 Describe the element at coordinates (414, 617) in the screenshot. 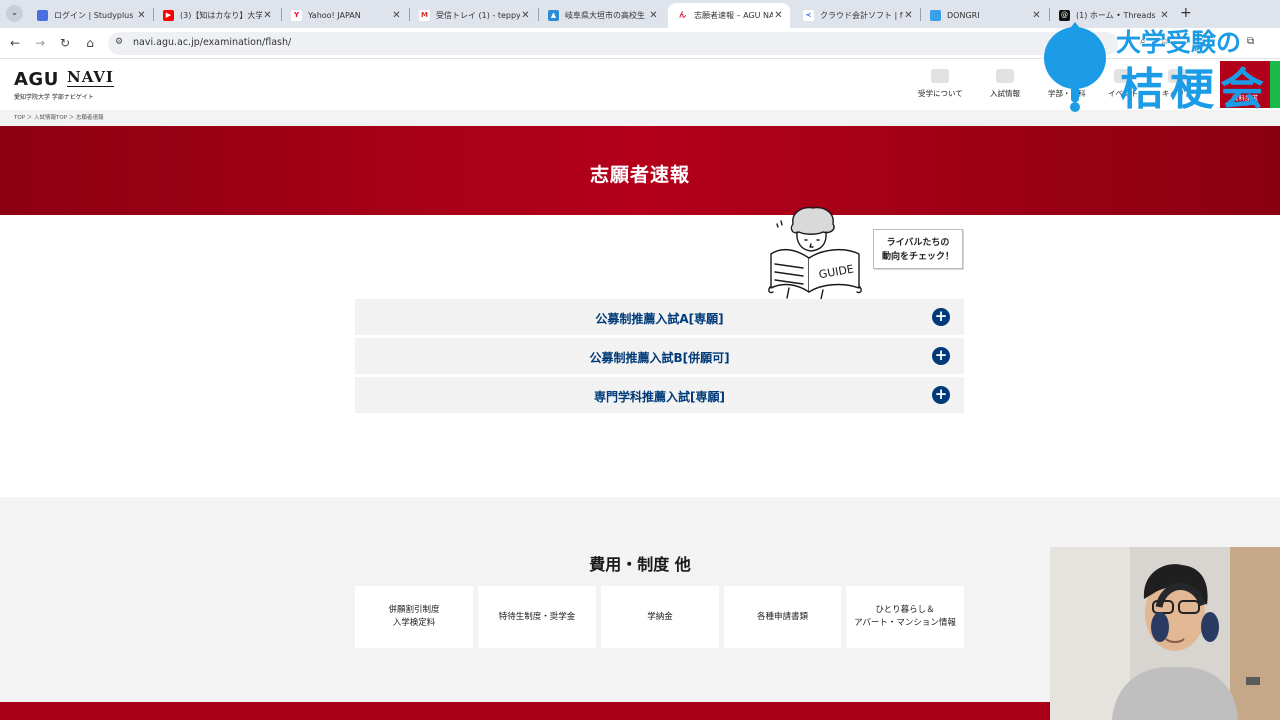

I see `card-discount-exam-fee: 併願割引制度 入学検定料` at that location.